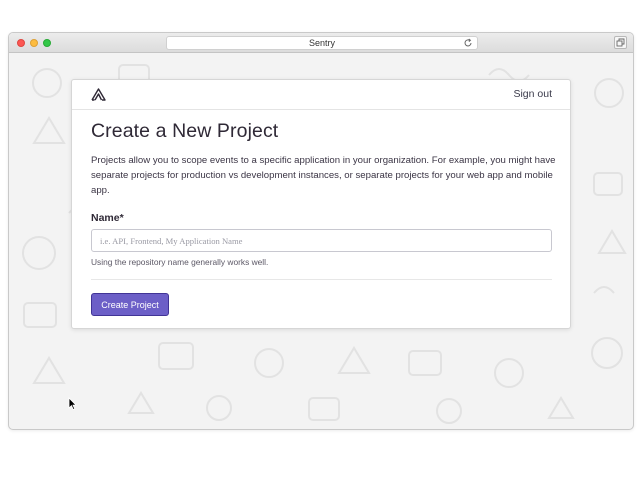 The height and width of the screenshot is (480, 640). What do you see at coordinates (321, 279) in the screenshot?
I see `form-divider` at bounding box center [321, 279].